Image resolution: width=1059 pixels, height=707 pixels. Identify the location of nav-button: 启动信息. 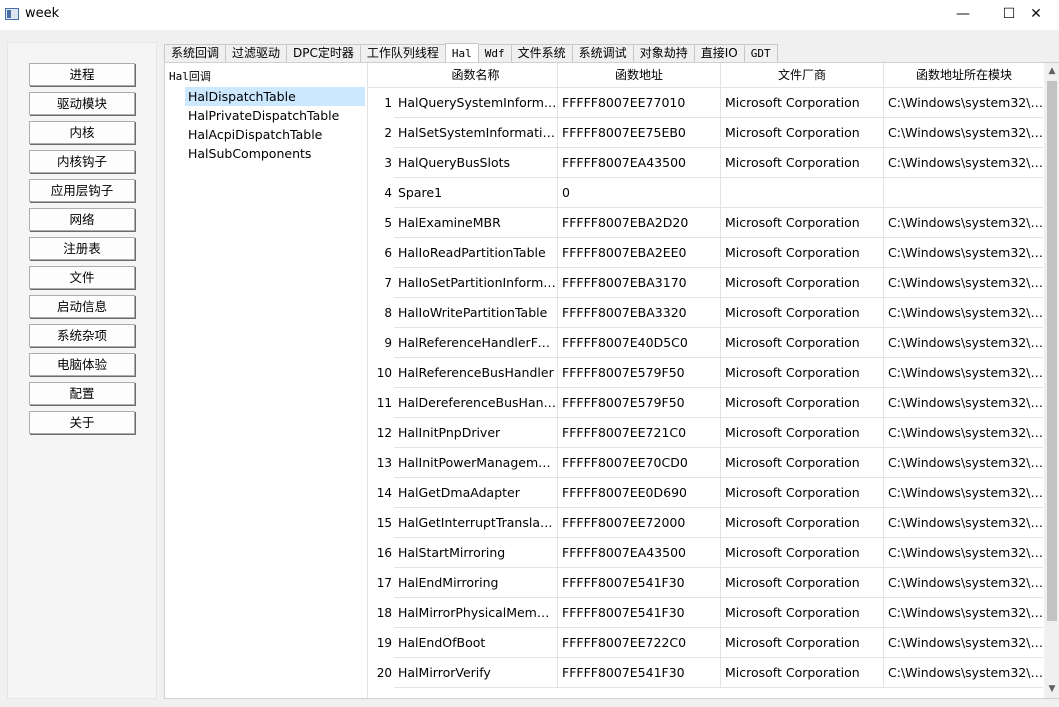
(82, 306).